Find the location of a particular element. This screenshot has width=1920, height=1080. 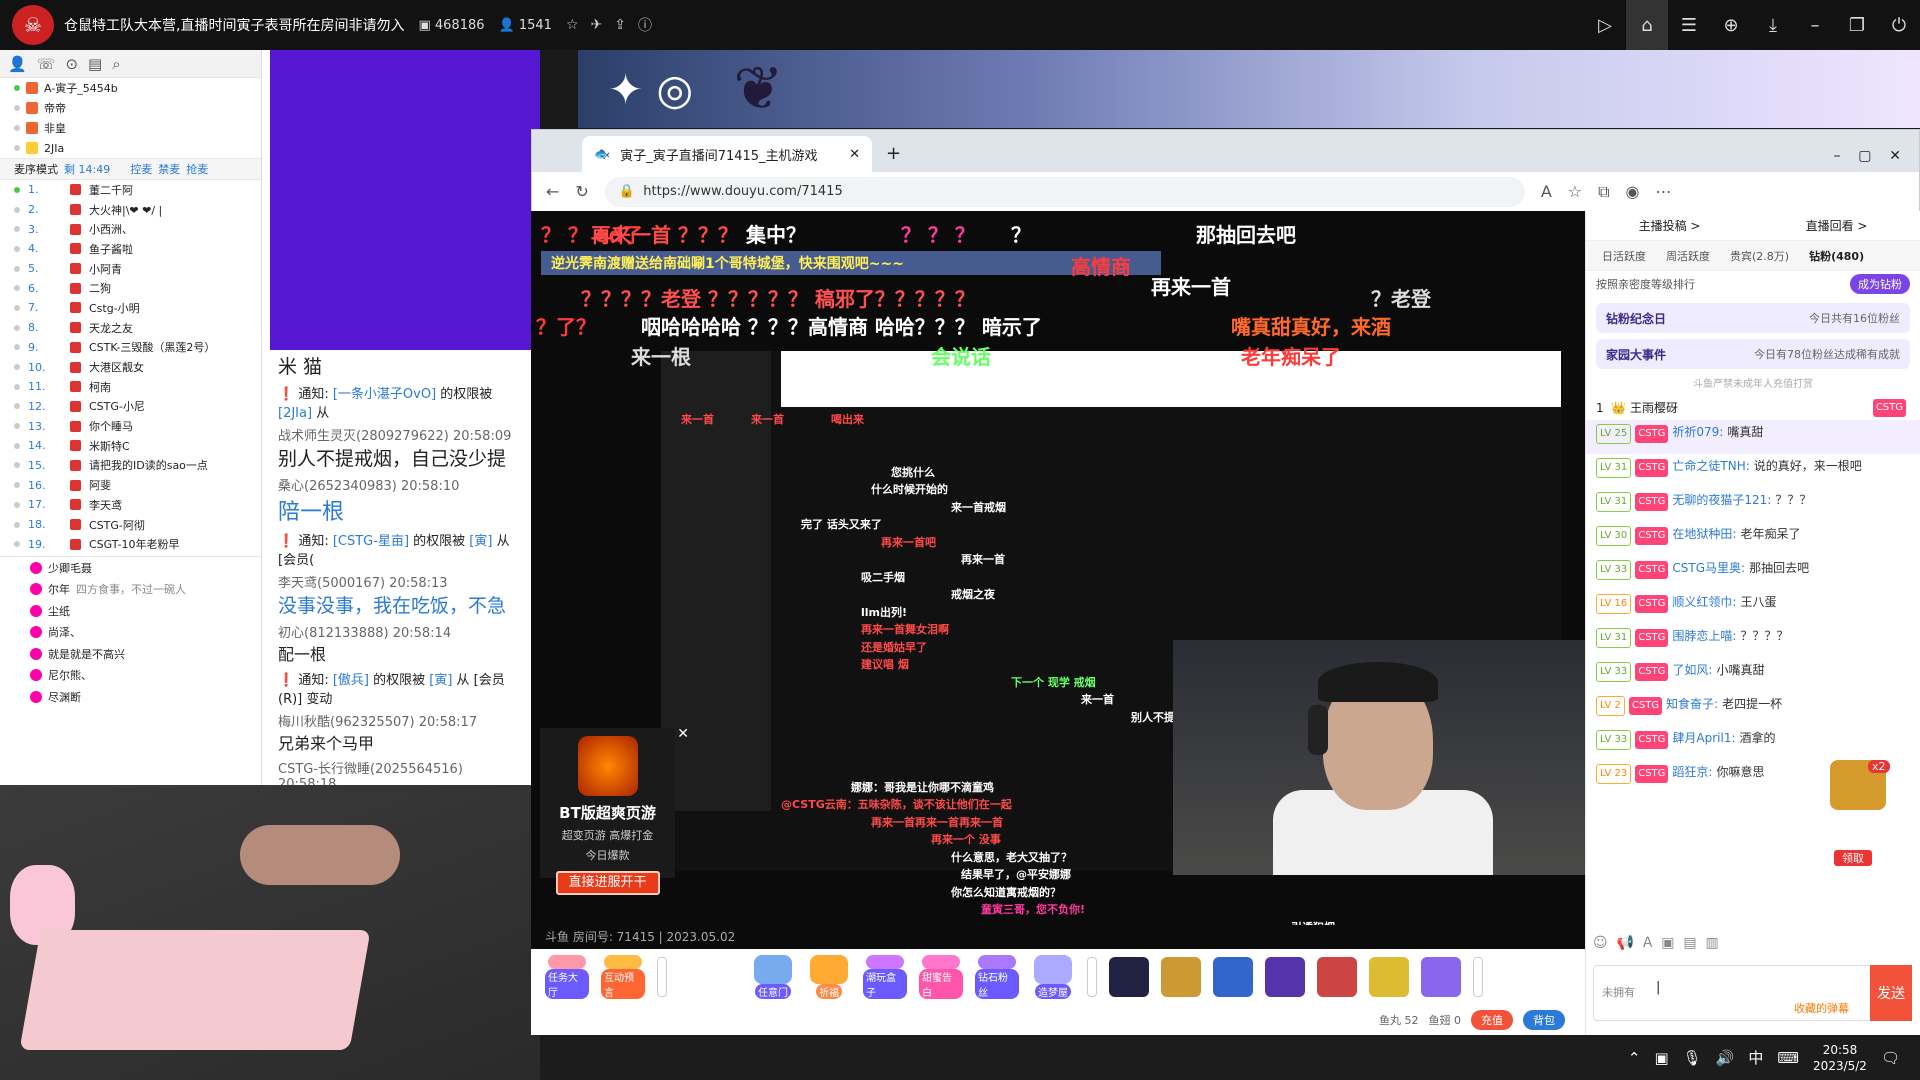

message-author: 桑心(2652340983) 20:58:10 is located at coordinates (401, 484).